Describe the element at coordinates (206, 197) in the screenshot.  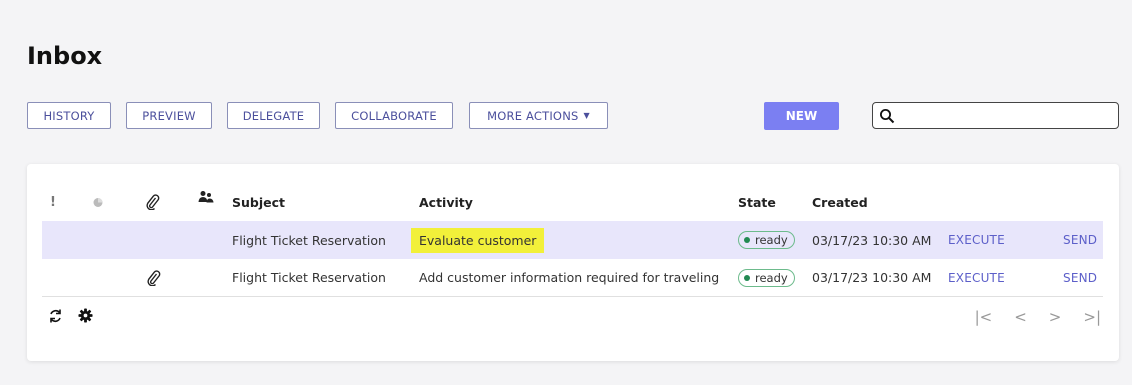
I see `people-icon` at that location.